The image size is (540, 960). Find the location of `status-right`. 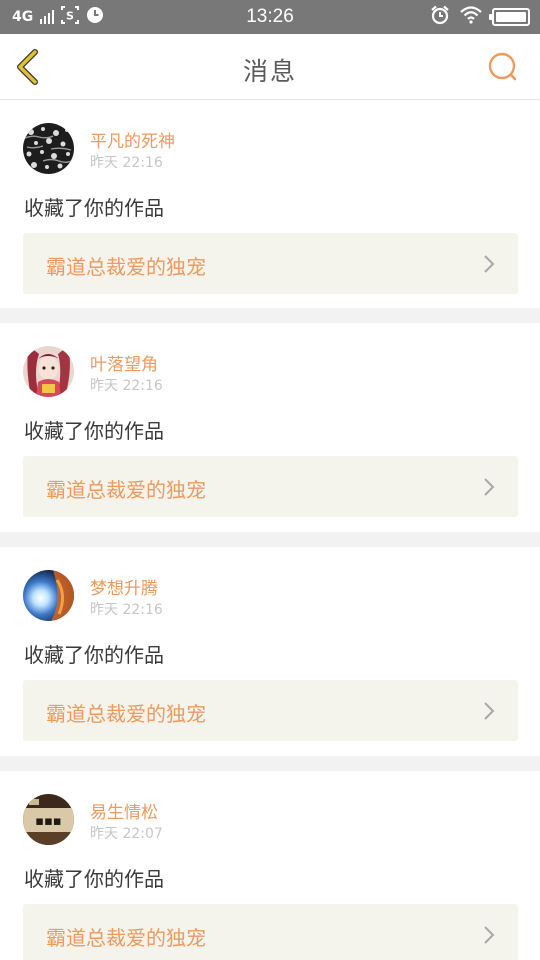

status-right is located at coordinates (480, 17).